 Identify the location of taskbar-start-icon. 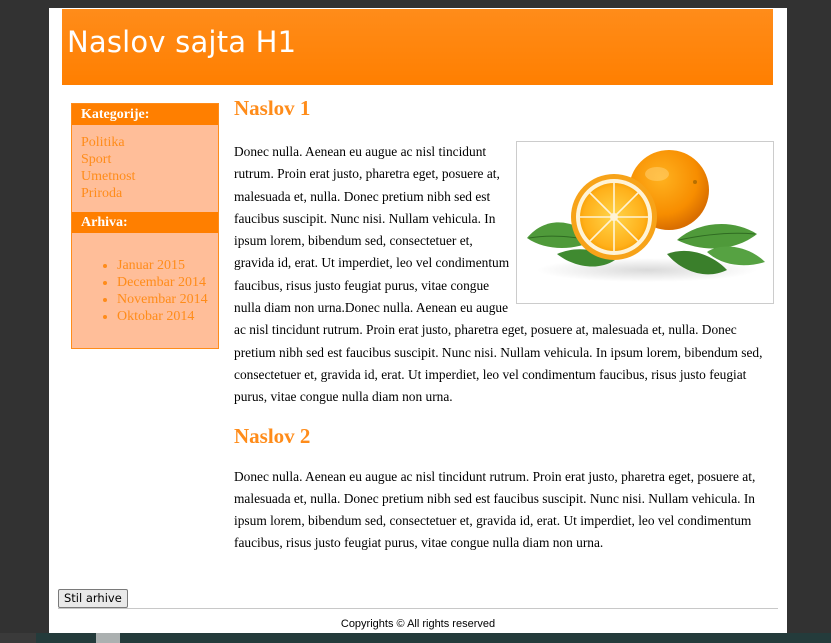
(18, 638).